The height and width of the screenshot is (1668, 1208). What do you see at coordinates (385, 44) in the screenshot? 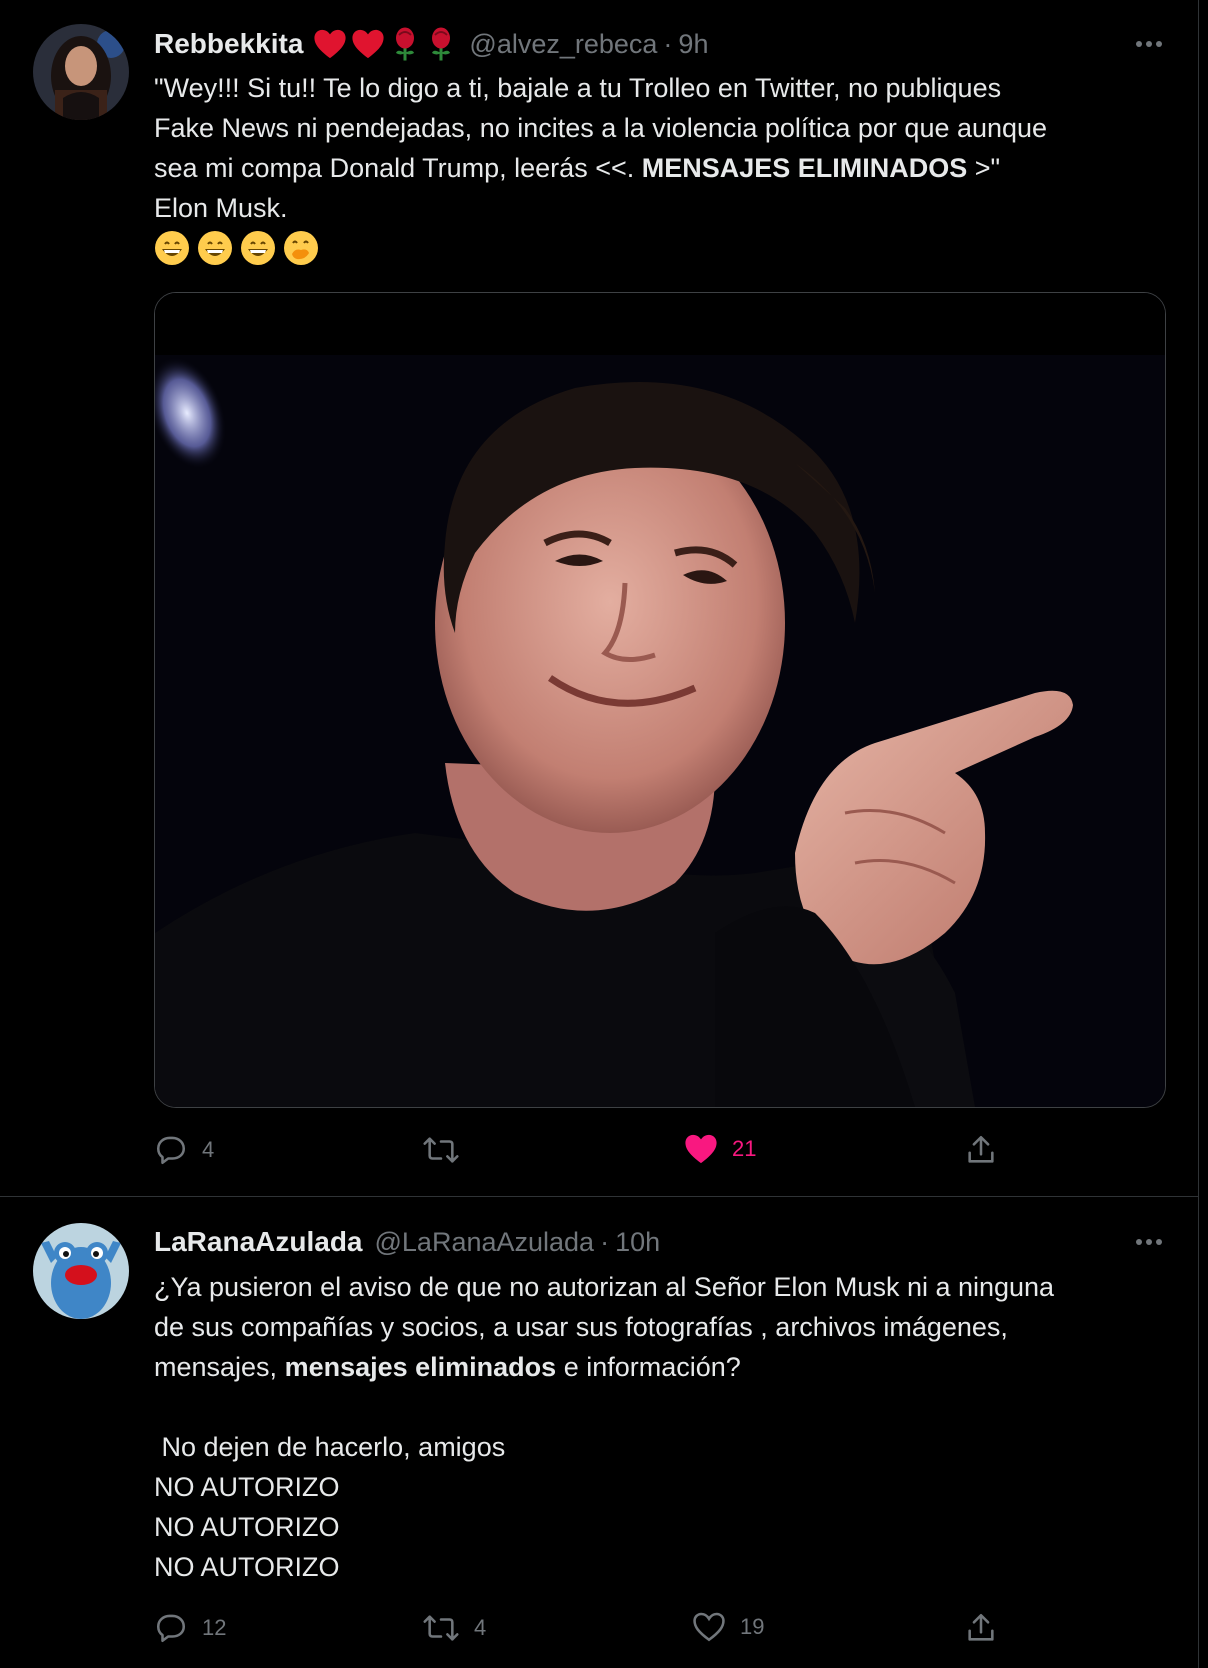
I see `name-emojis` at bounding box center [385, 44].